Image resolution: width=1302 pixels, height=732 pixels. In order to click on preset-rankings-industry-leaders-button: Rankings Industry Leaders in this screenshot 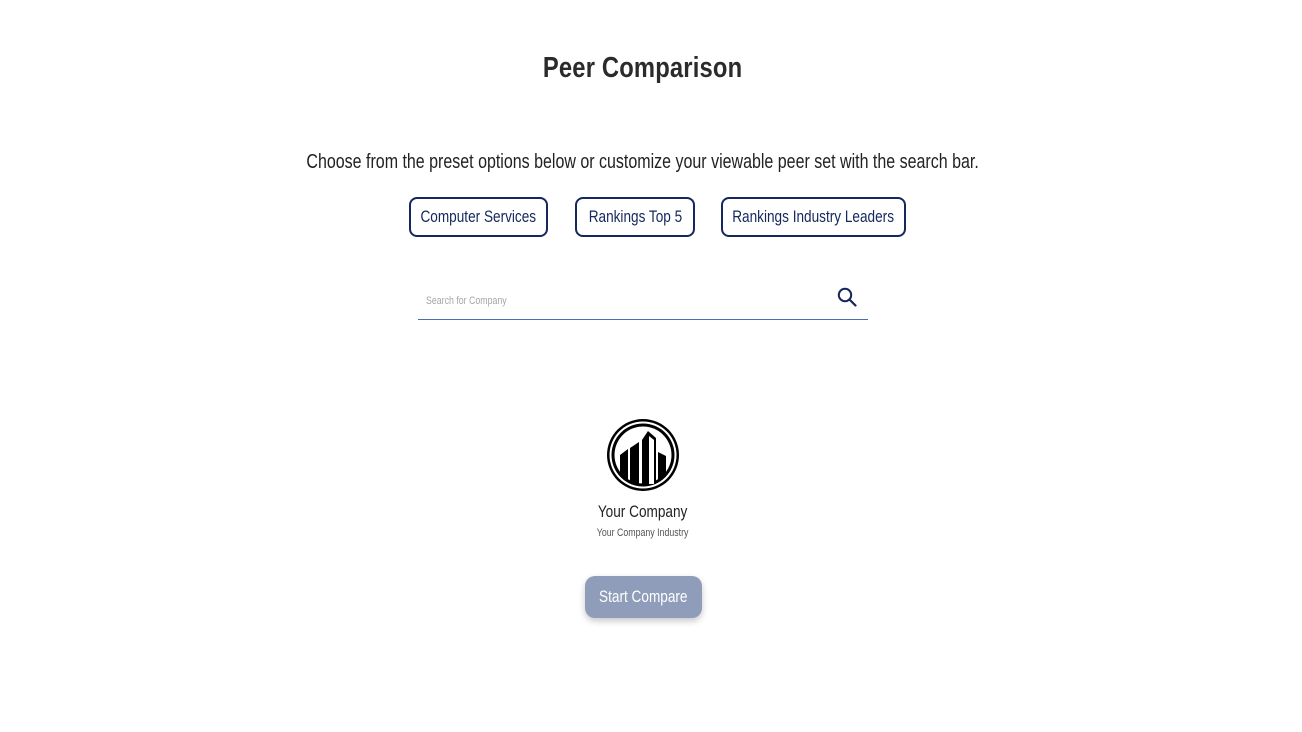, I will do `click(813, 217)`.